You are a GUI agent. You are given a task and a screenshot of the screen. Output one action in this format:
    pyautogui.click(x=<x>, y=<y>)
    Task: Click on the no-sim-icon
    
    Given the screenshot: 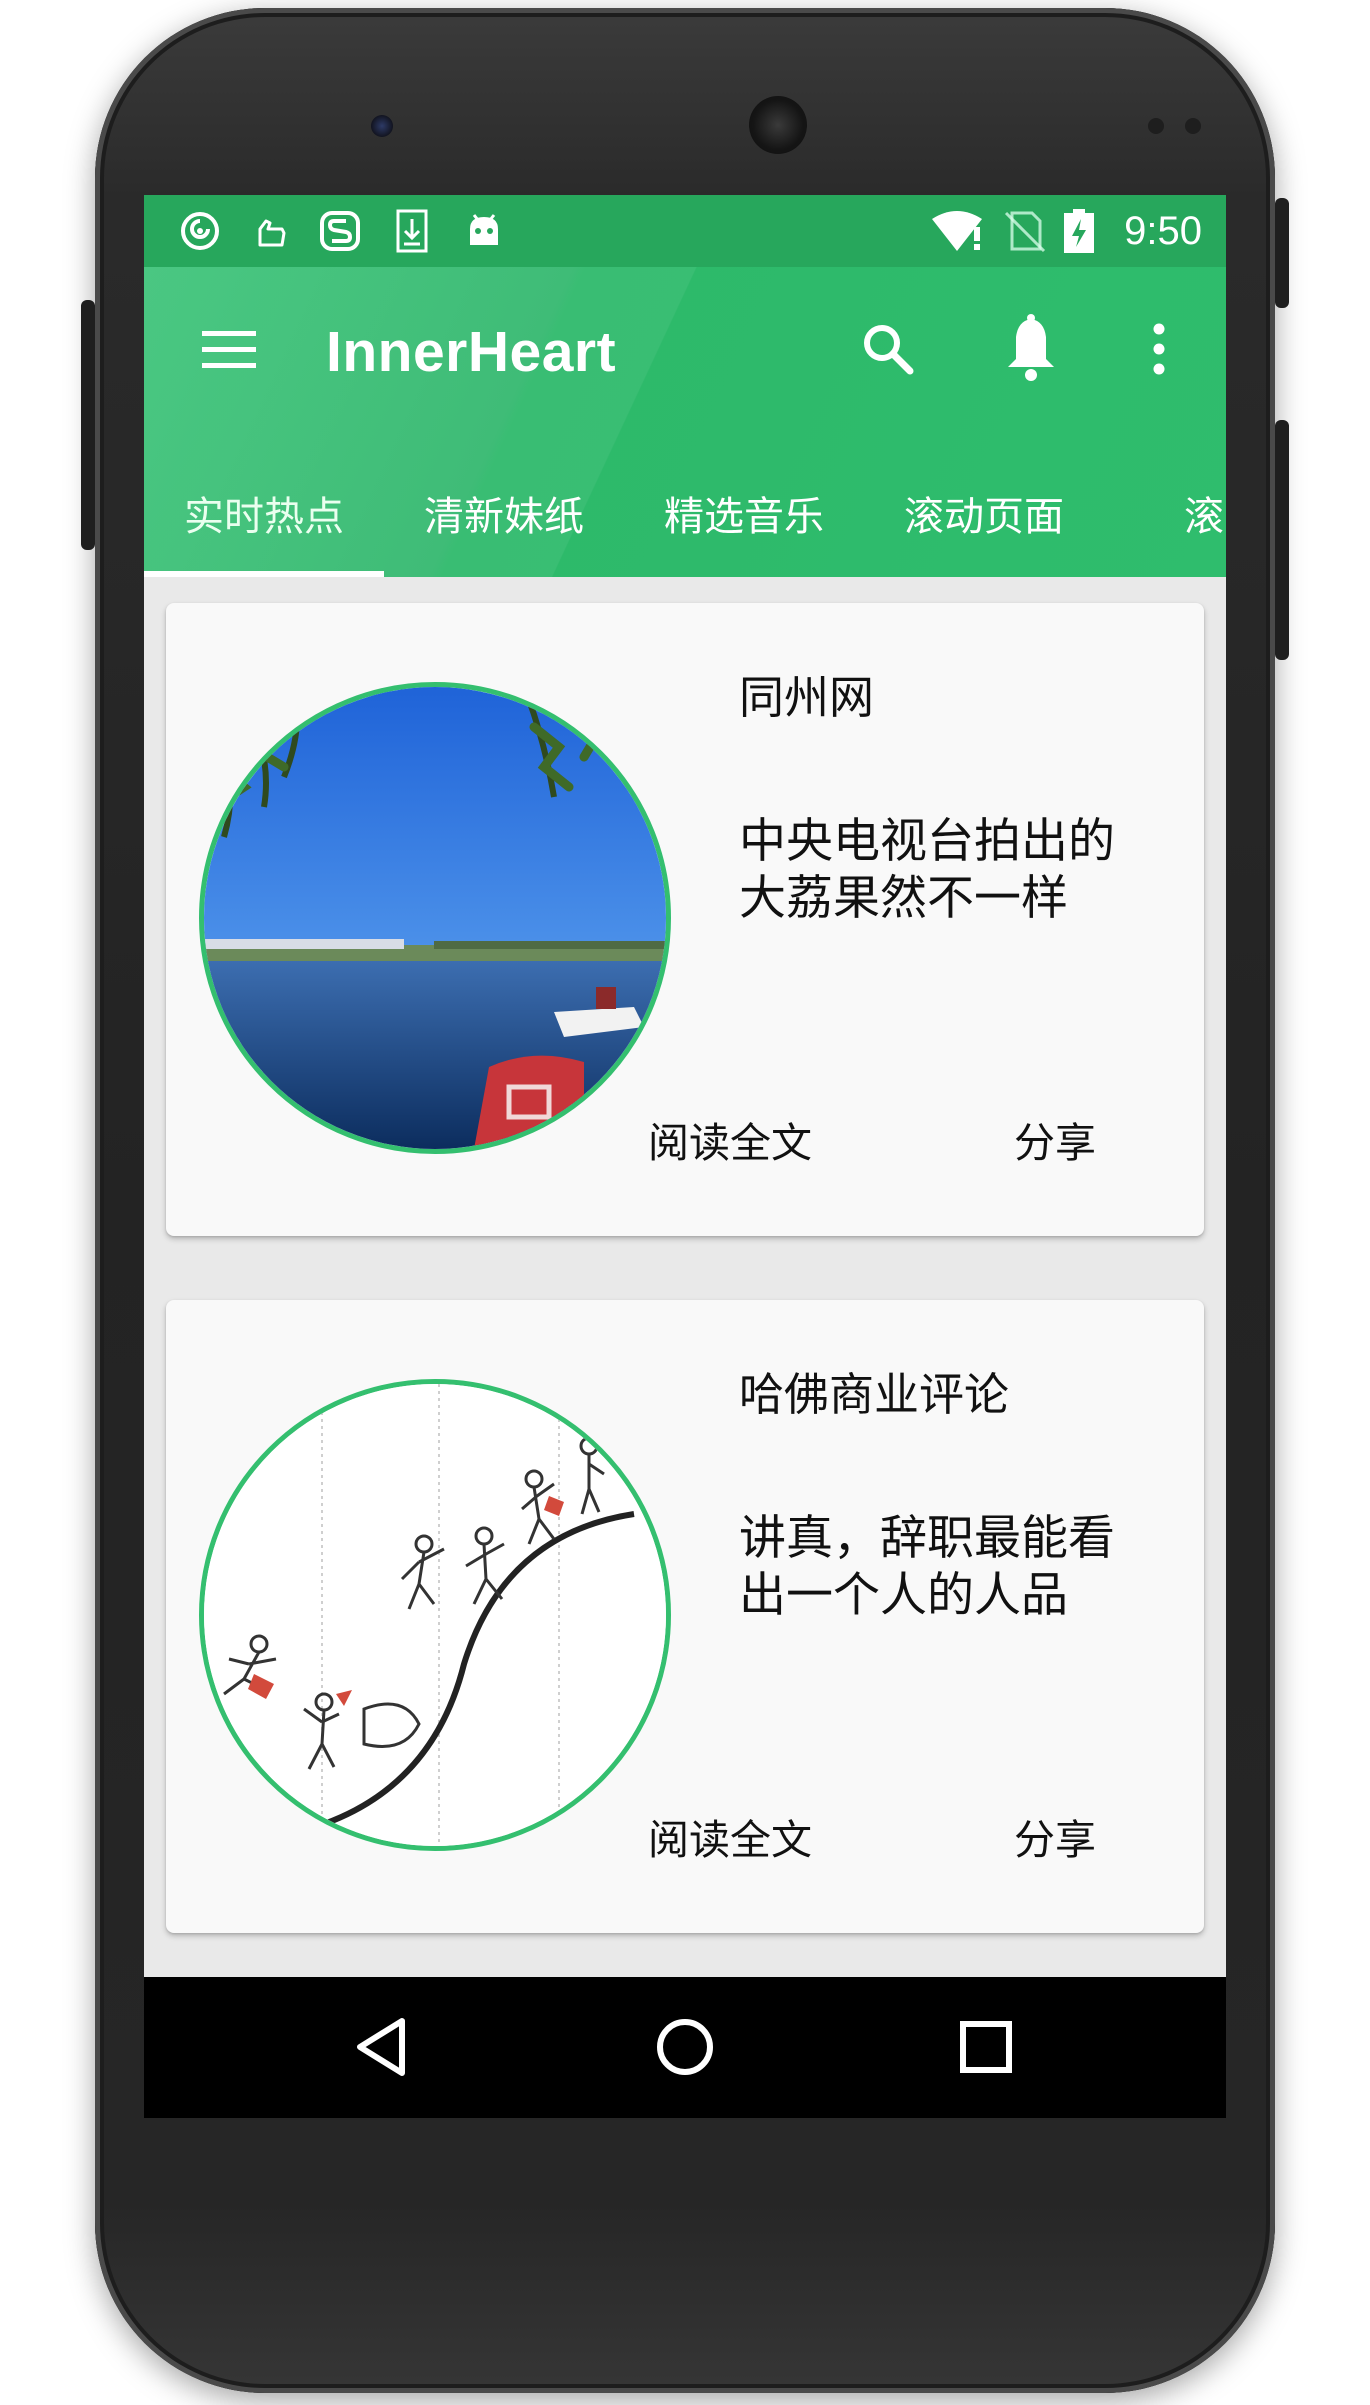 What is the action you would take?
    pyautogui.click(x=1025, y=232)
    